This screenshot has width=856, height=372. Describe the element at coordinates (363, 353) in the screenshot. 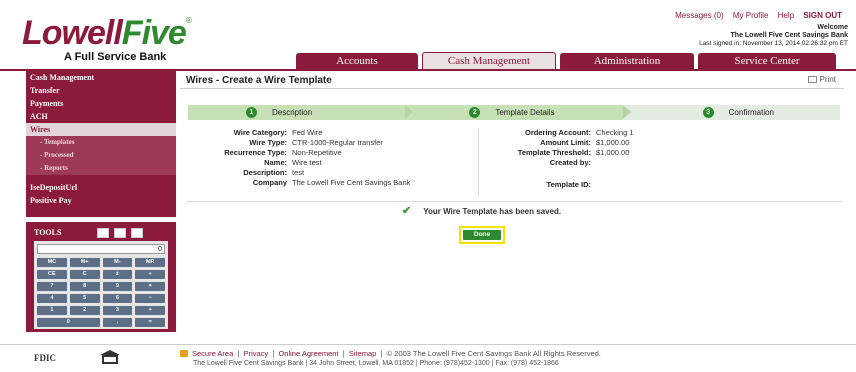

I see `footer-link-sitemap: Sitemap` at that location.